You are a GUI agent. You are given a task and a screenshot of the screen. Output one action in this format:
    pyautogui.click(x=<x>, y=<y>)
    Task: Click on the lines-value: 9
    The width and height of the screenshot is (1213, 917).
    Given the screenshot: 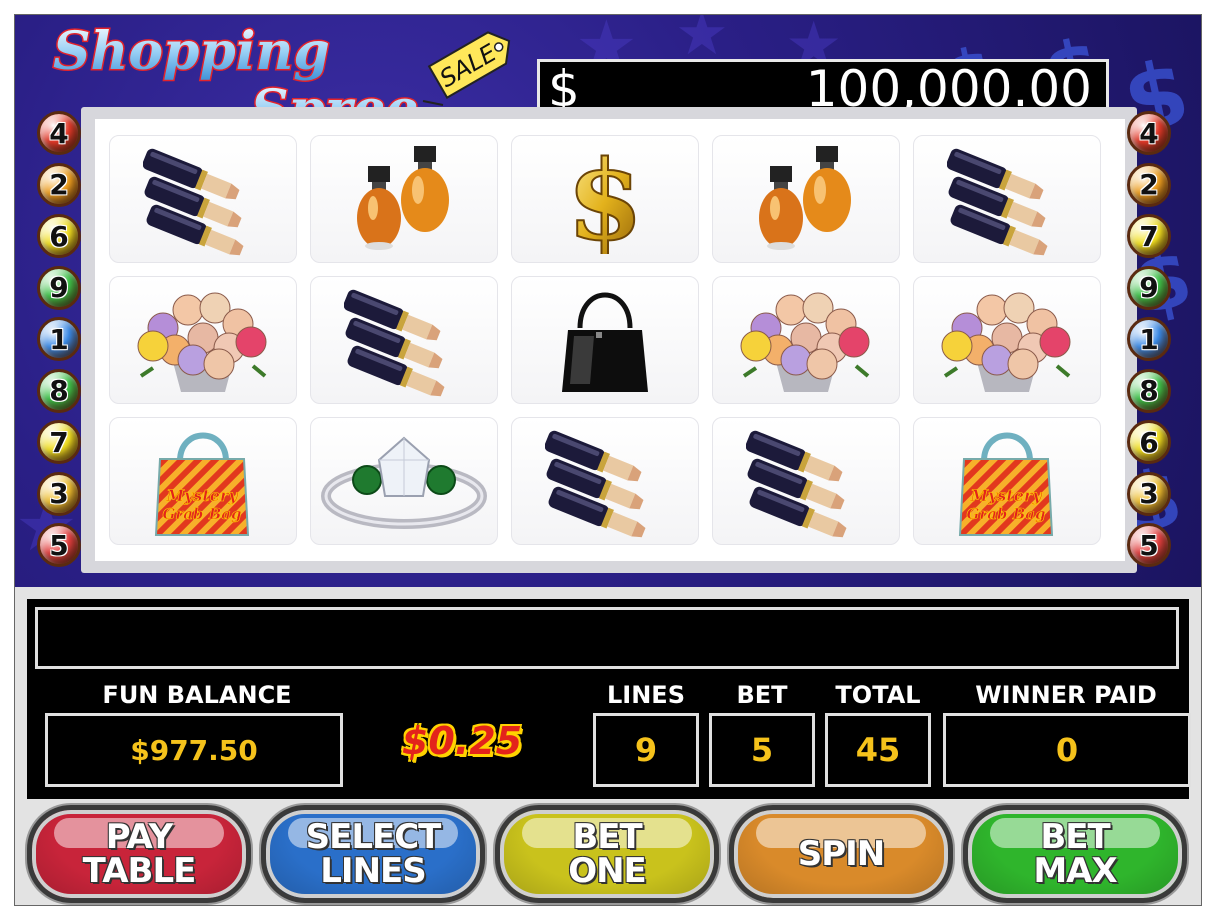 What is the action you would take?
    pyautogui.click(x=646, y=750)
    